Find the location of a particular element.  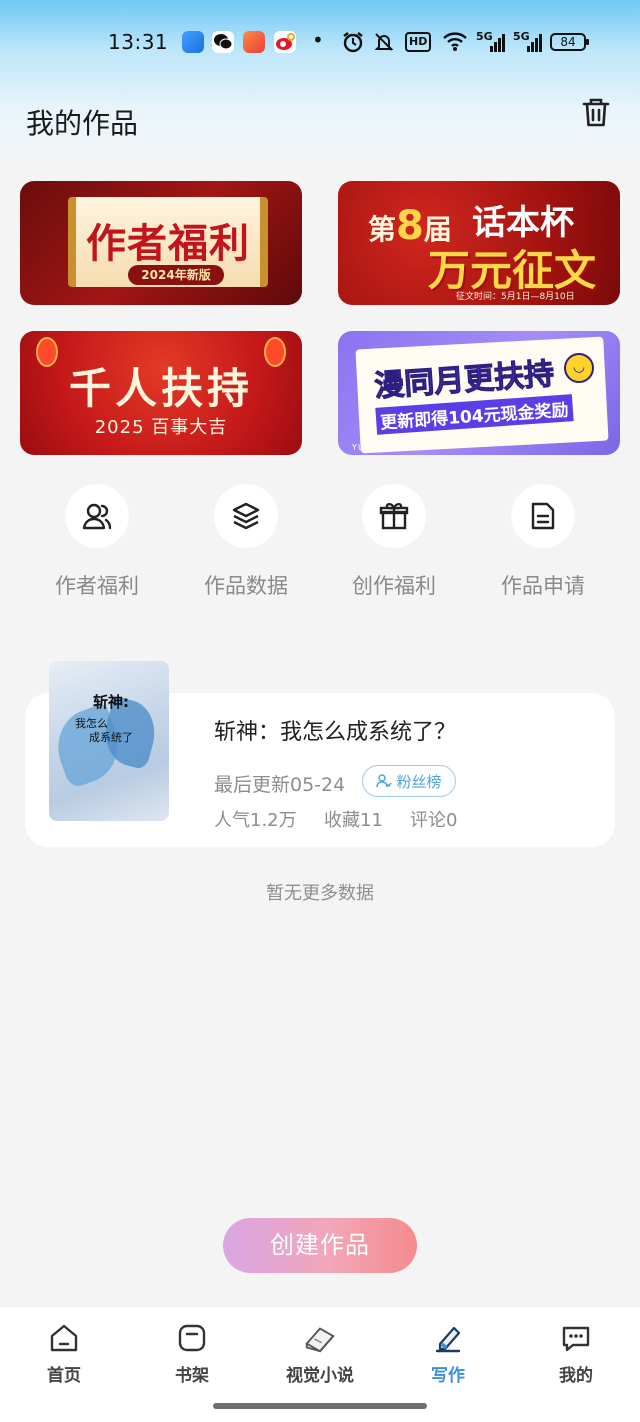

quick-entry-work-apply: 作品申请 is located at coordinates (543, 542).